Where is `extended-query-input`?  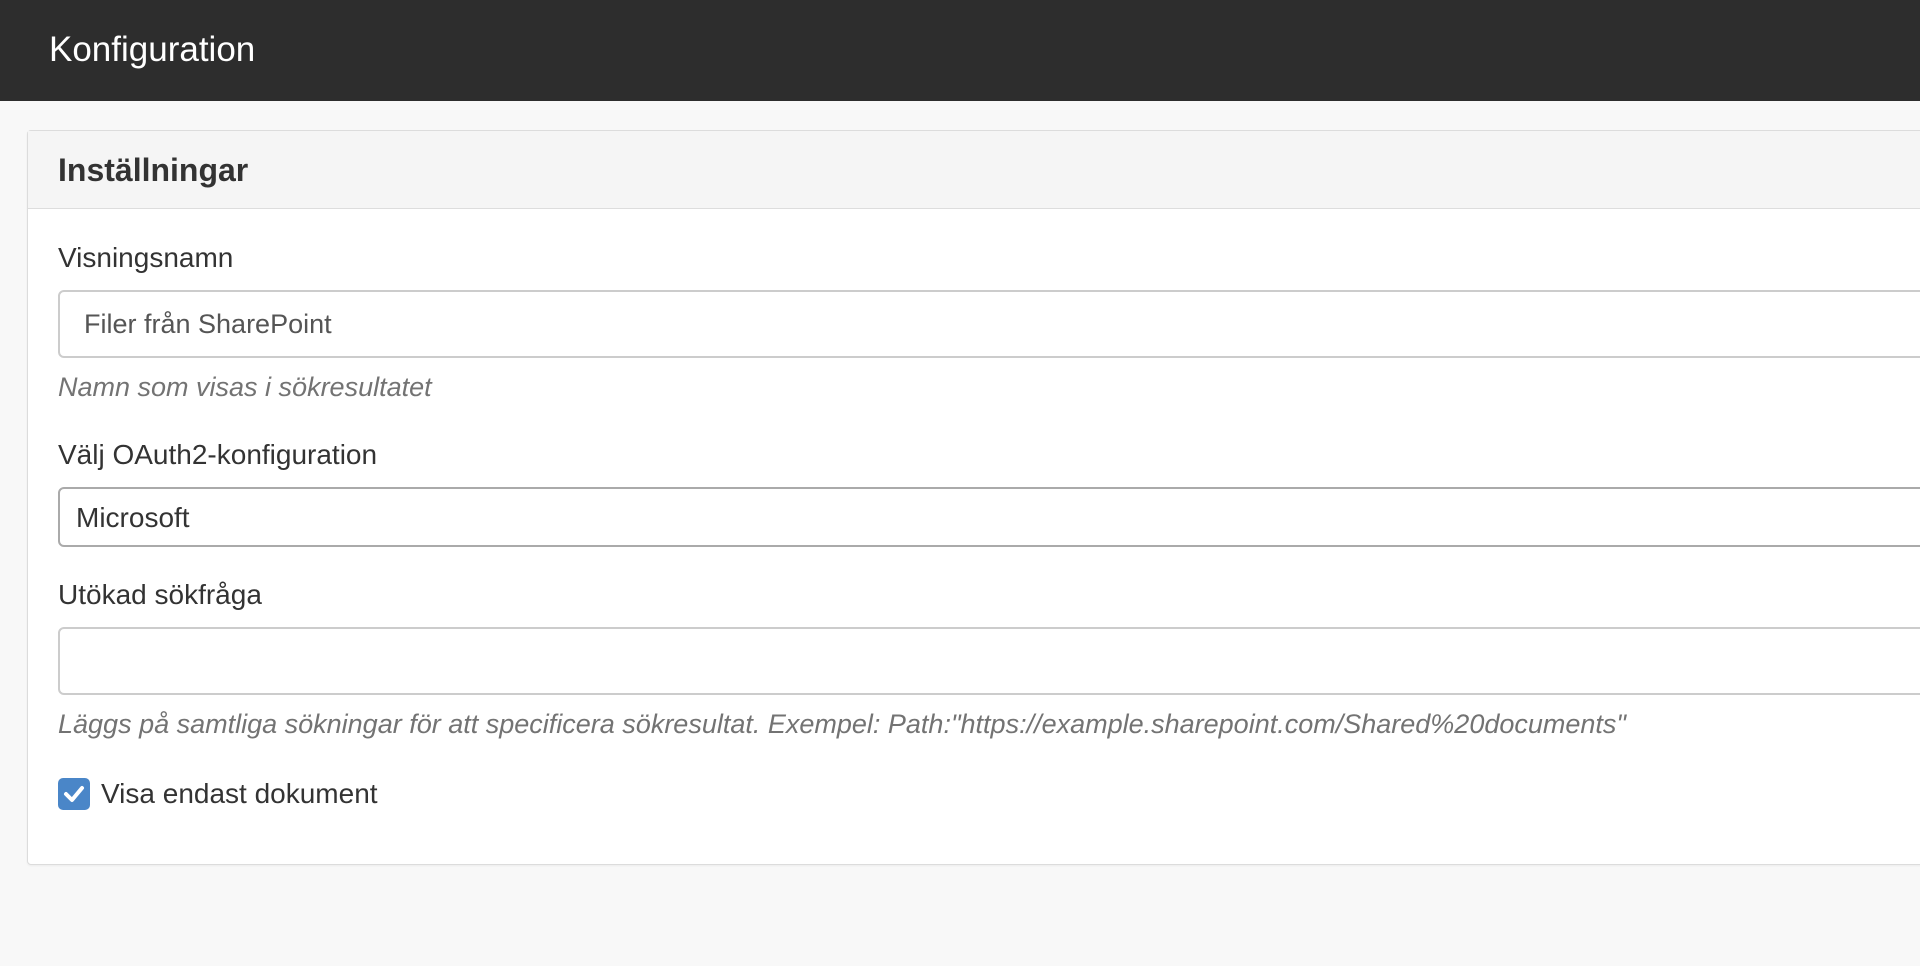 extended-query-input is located at coordinates (989, 661).